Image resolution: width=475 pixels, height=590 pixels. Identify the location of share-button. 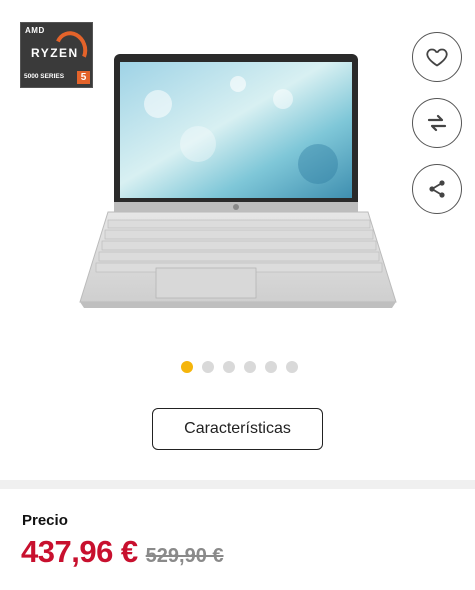
(437, 189).